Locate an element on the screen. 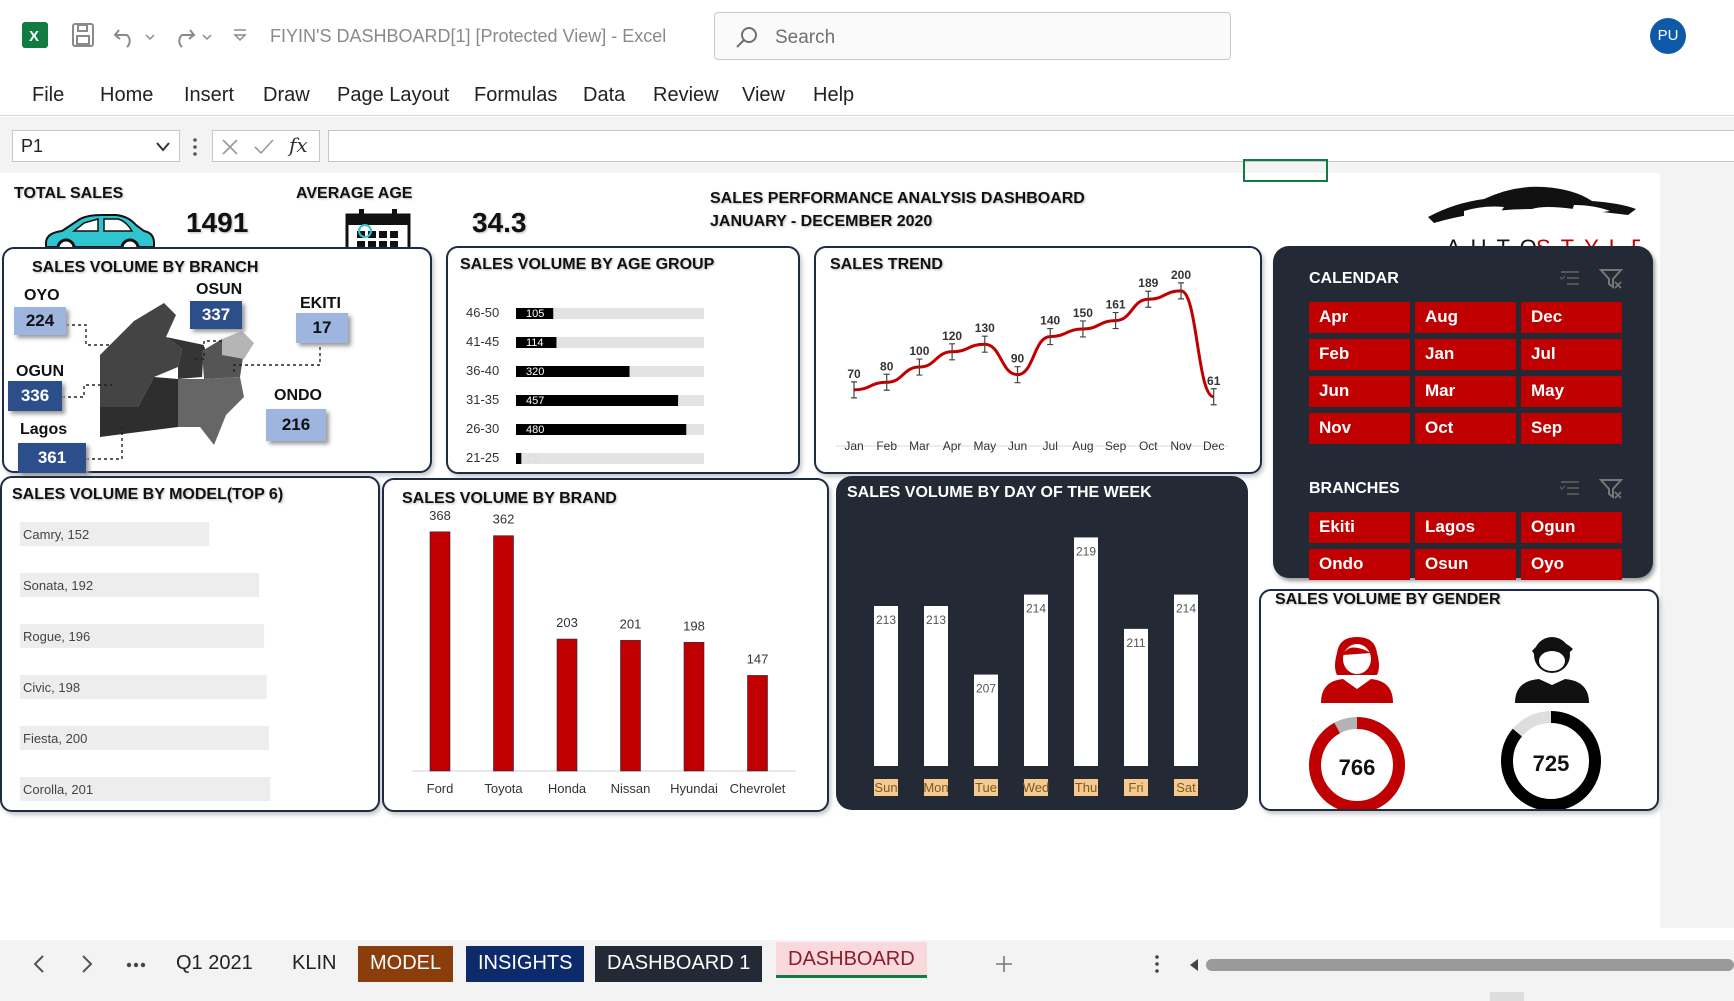 Image resolution: width=1734 pixels, height=1001 pixels. menu-data: Data is located at coordinates (604, 95).